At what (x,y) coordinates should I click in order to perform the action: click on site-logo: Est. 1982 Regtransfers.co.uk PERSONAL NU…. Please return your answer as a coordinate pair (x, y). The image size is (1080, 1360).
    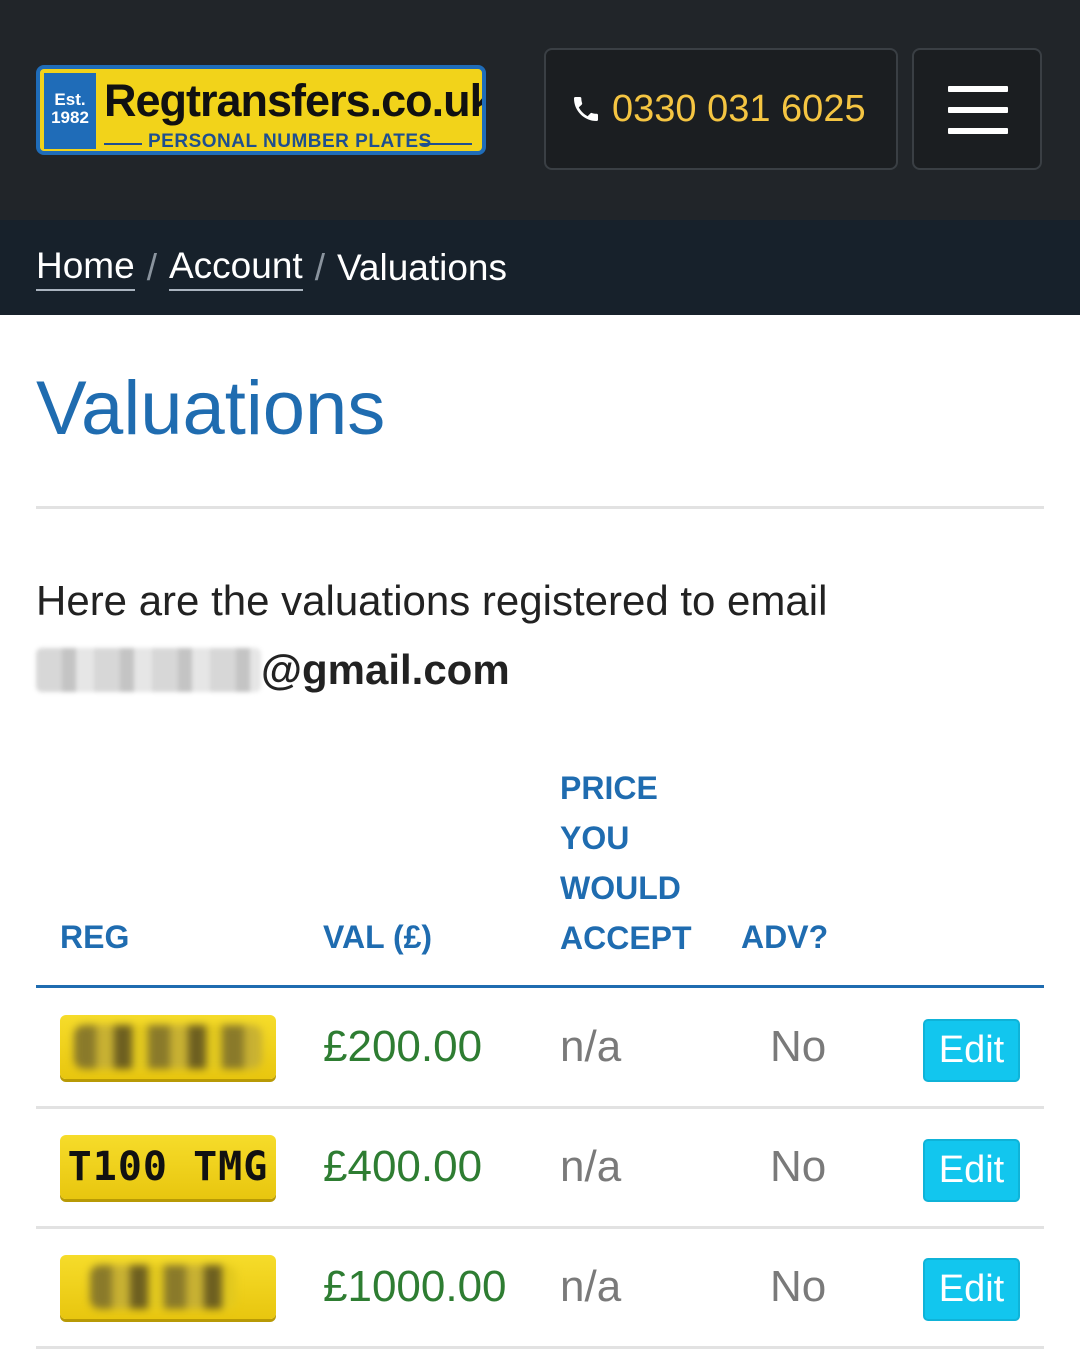
    Looking at the image, I should click on (261, 110).